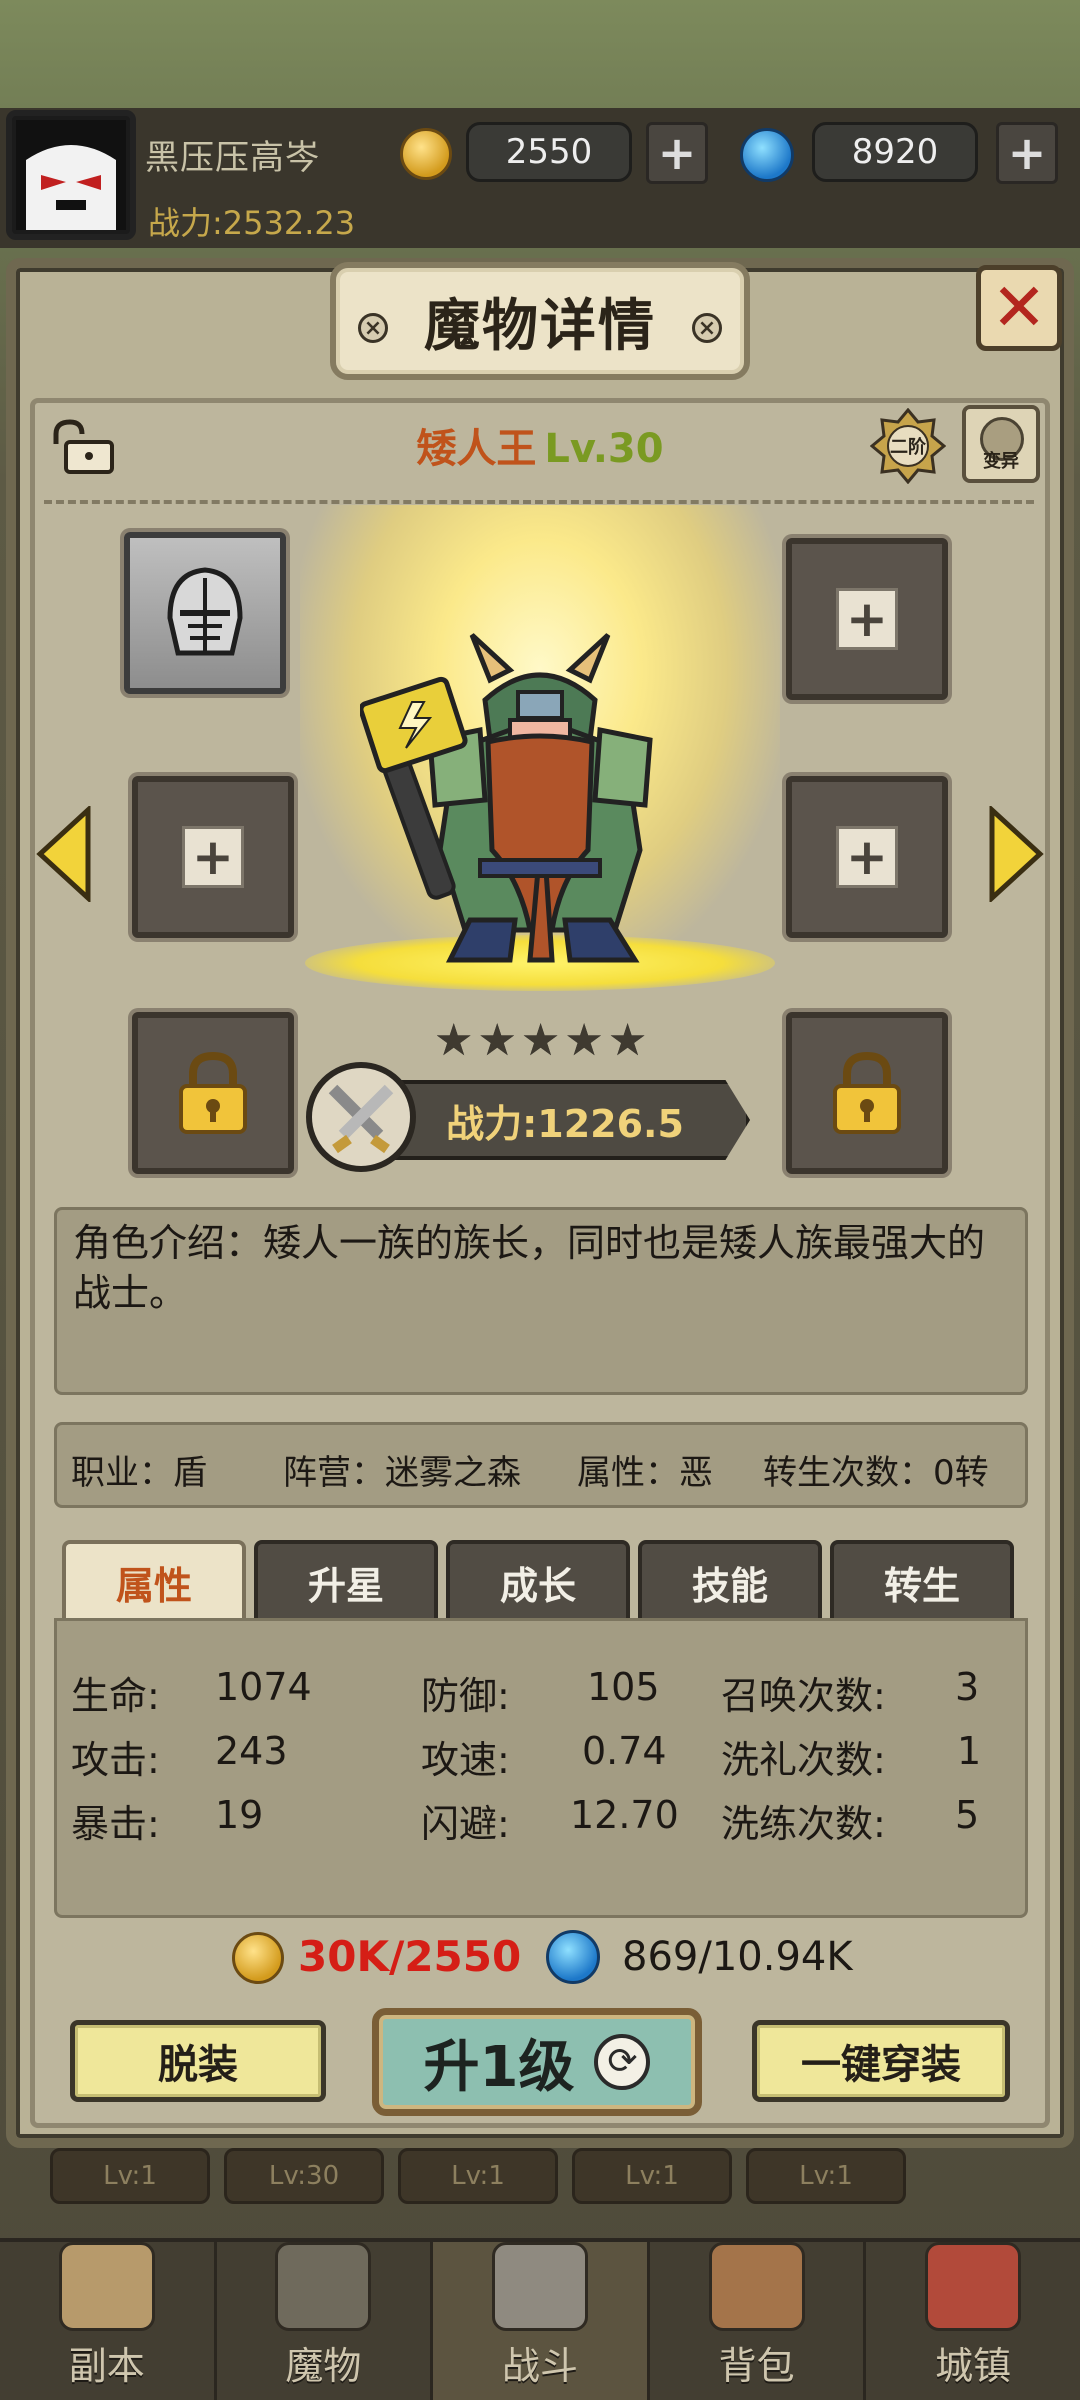  Describe the element at coordinates (154, 1580) in the screenshot. I see `tab-attributes: 属性` at that location.